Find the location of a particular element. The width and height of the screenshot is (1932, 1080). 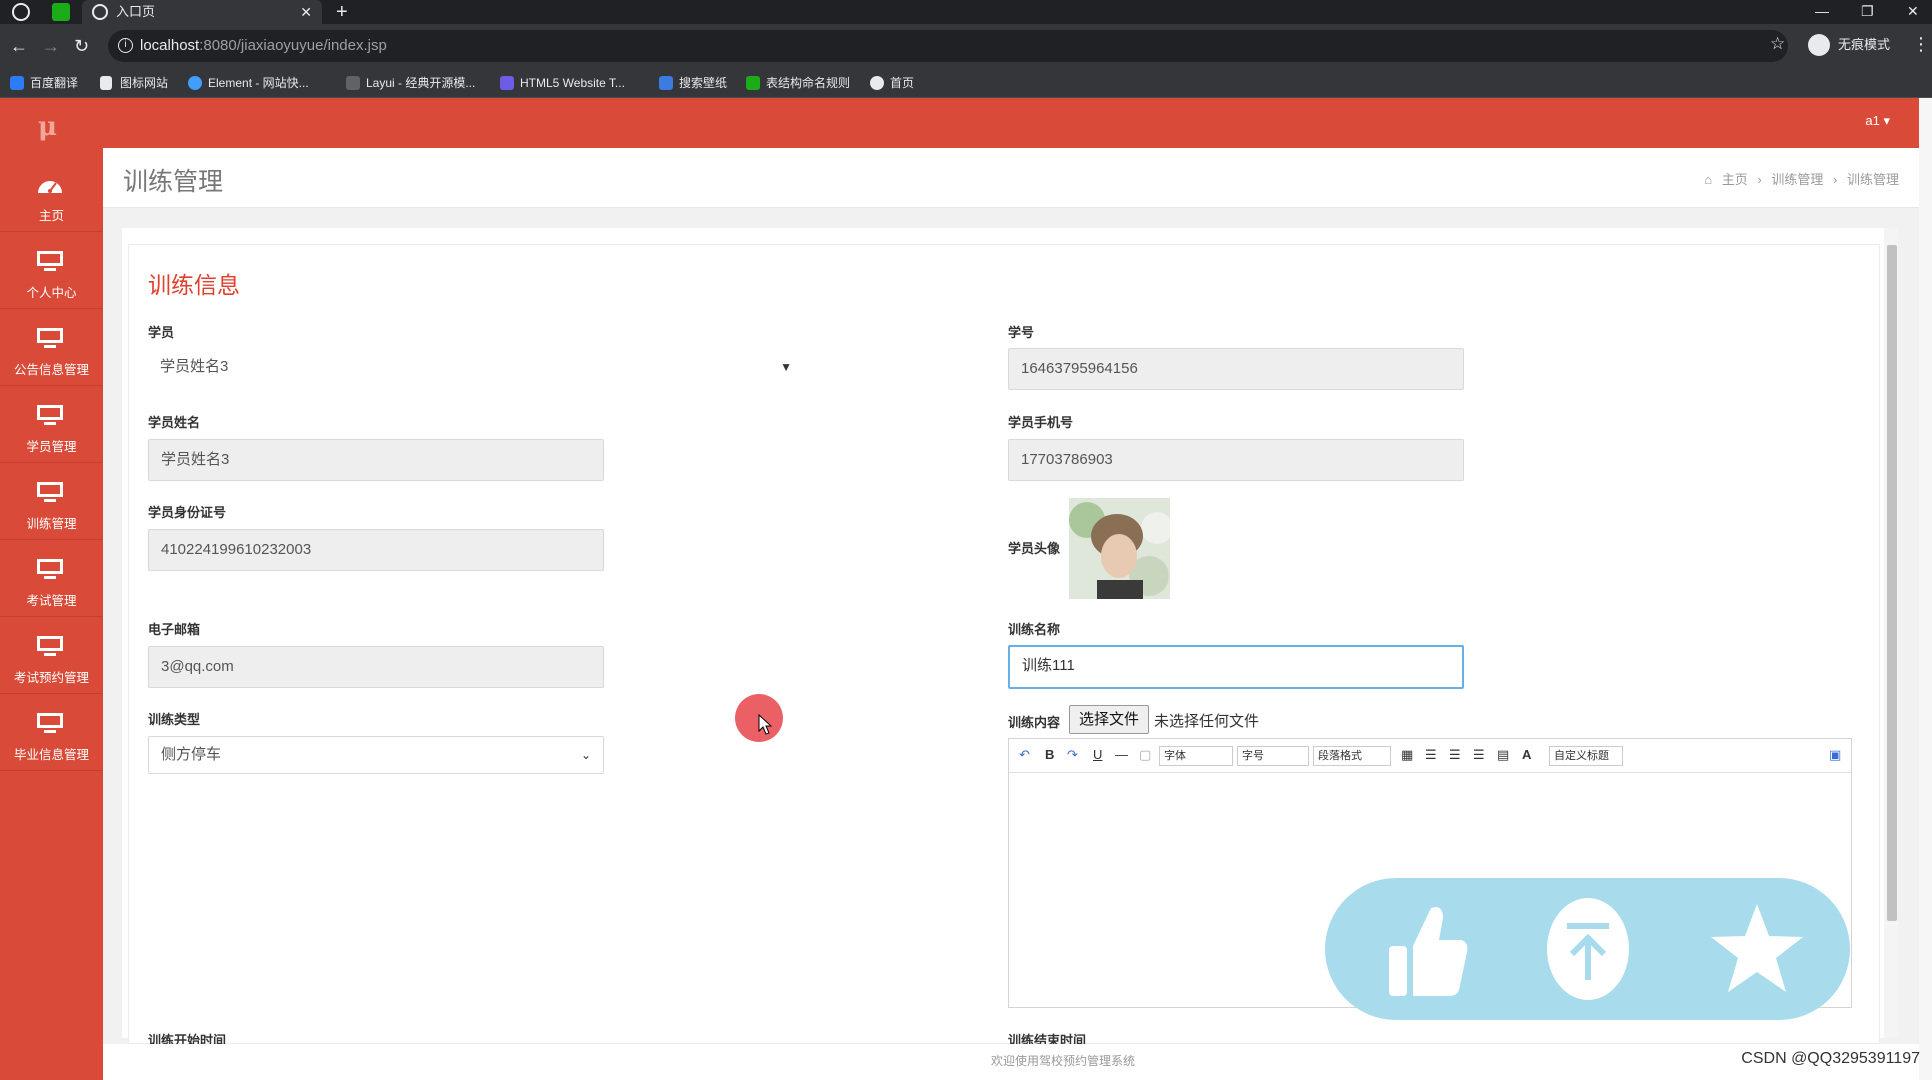

table-icon: ▦ is located at coordinates (1407, 755).